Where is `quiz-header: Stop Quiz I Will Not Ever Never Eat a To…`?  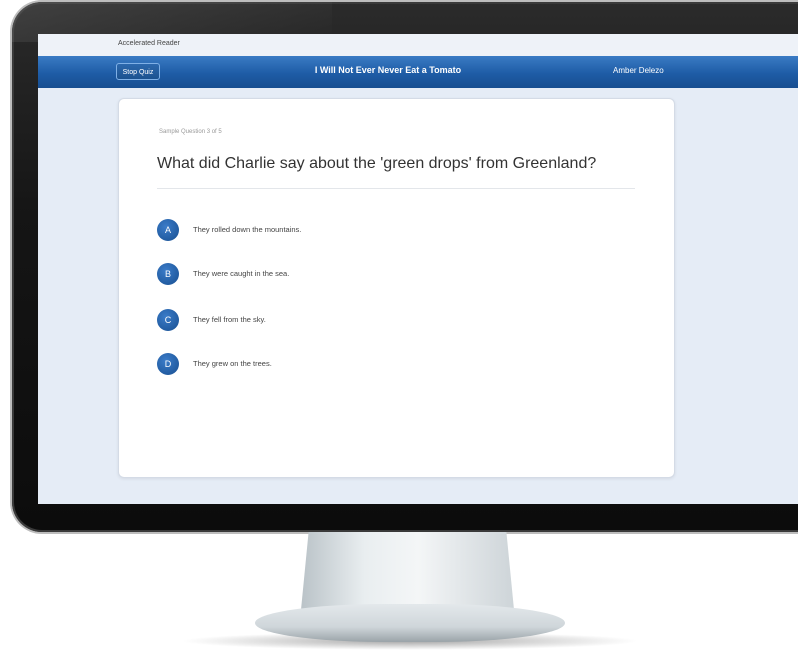
quiz-header: Stop Quiz I Will Not Ever Never Eat a To… is located at coordinates (418, 72).